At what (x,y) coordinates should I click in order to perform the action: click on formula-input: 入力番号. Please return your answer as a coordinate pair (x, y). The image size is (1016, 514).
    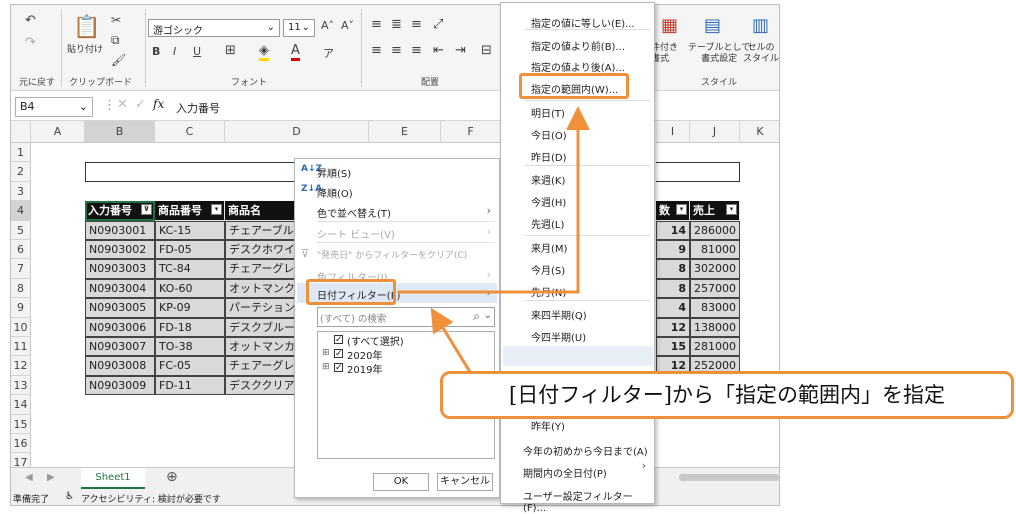
    Looking at the image, I should click on (198, 108).